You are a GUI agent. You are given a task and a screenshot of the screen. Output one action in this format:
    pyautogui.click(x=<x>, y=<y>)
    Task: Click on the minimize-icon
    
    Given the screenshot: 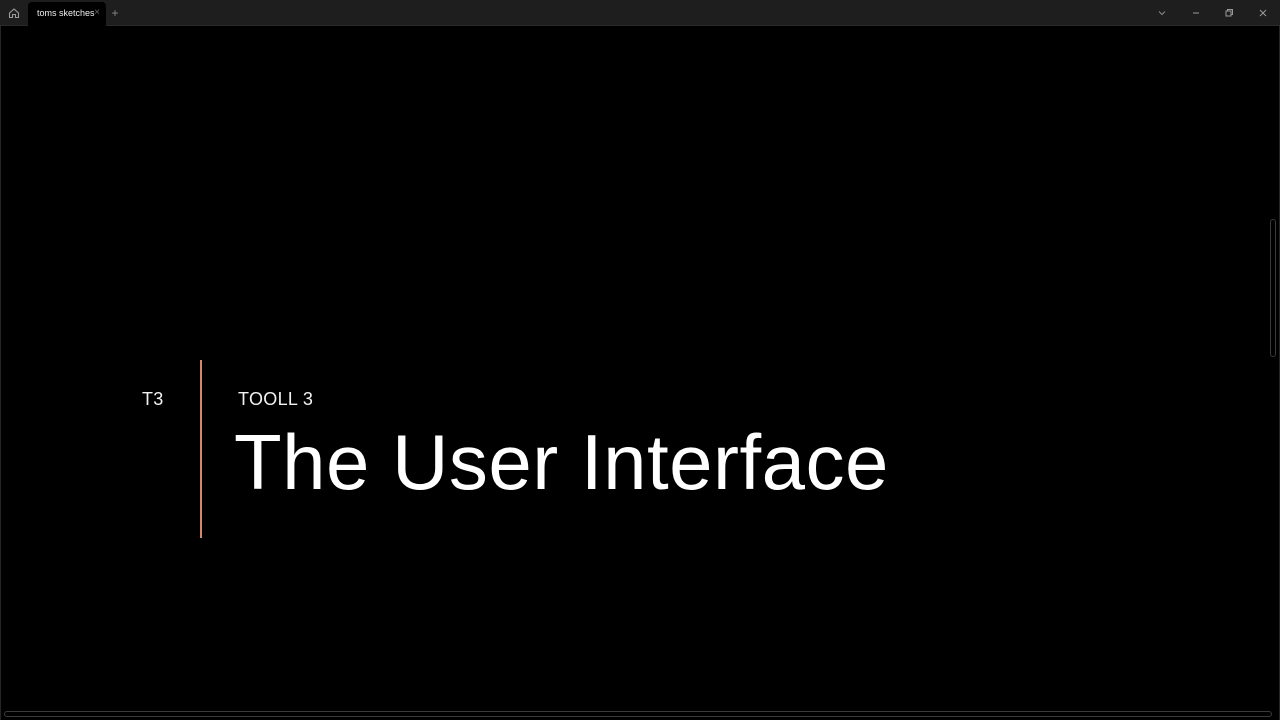 What is the action you would take?
    pyautogui.click(x=1196, y=13)
    